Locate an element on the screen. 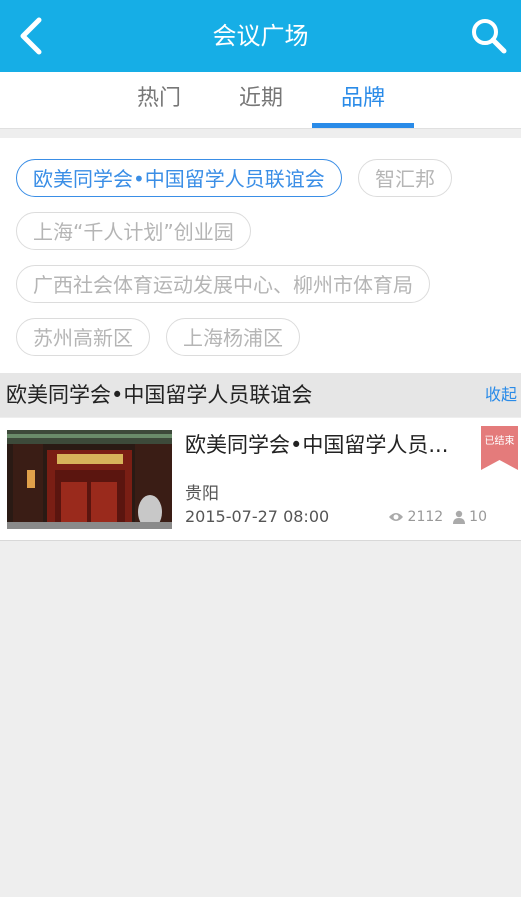 This screenshot has height=897, width=521. collapse-button: 收起 is located at coordinates (501, 395).